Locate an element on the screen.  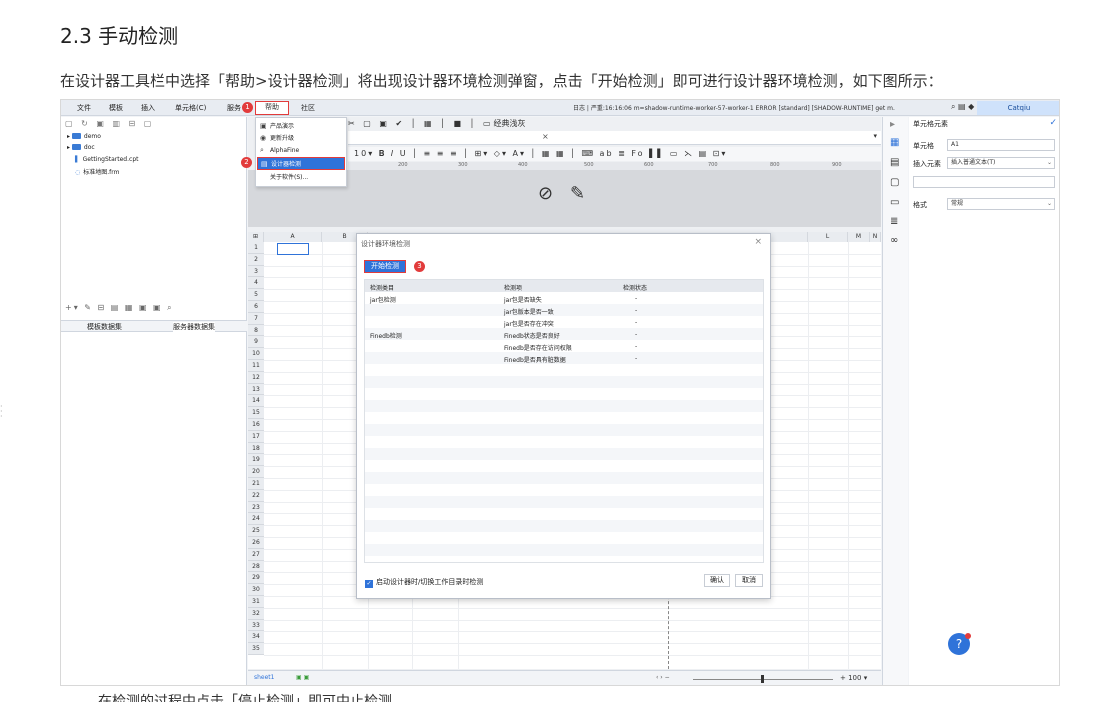
row-header: 9 is located at coordinates (256, 342).